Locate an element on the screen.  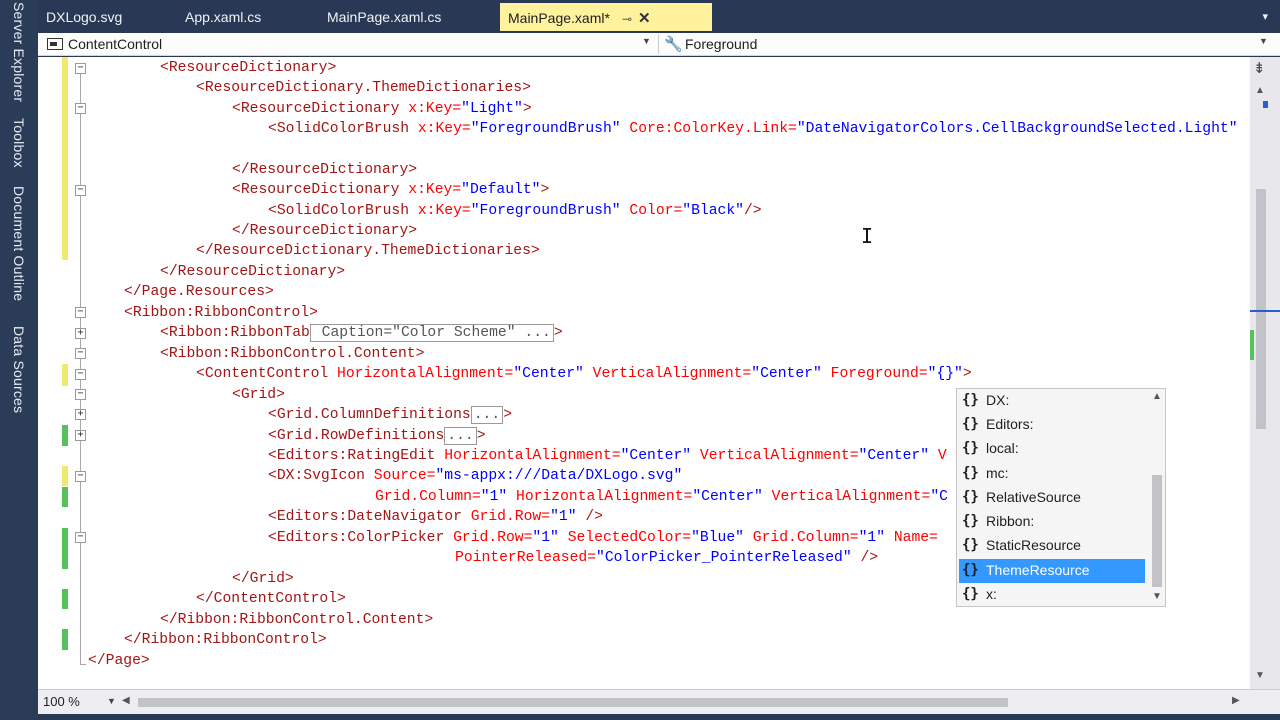
scroll-left-icon: ◀ is located at coordinates (126, 700).